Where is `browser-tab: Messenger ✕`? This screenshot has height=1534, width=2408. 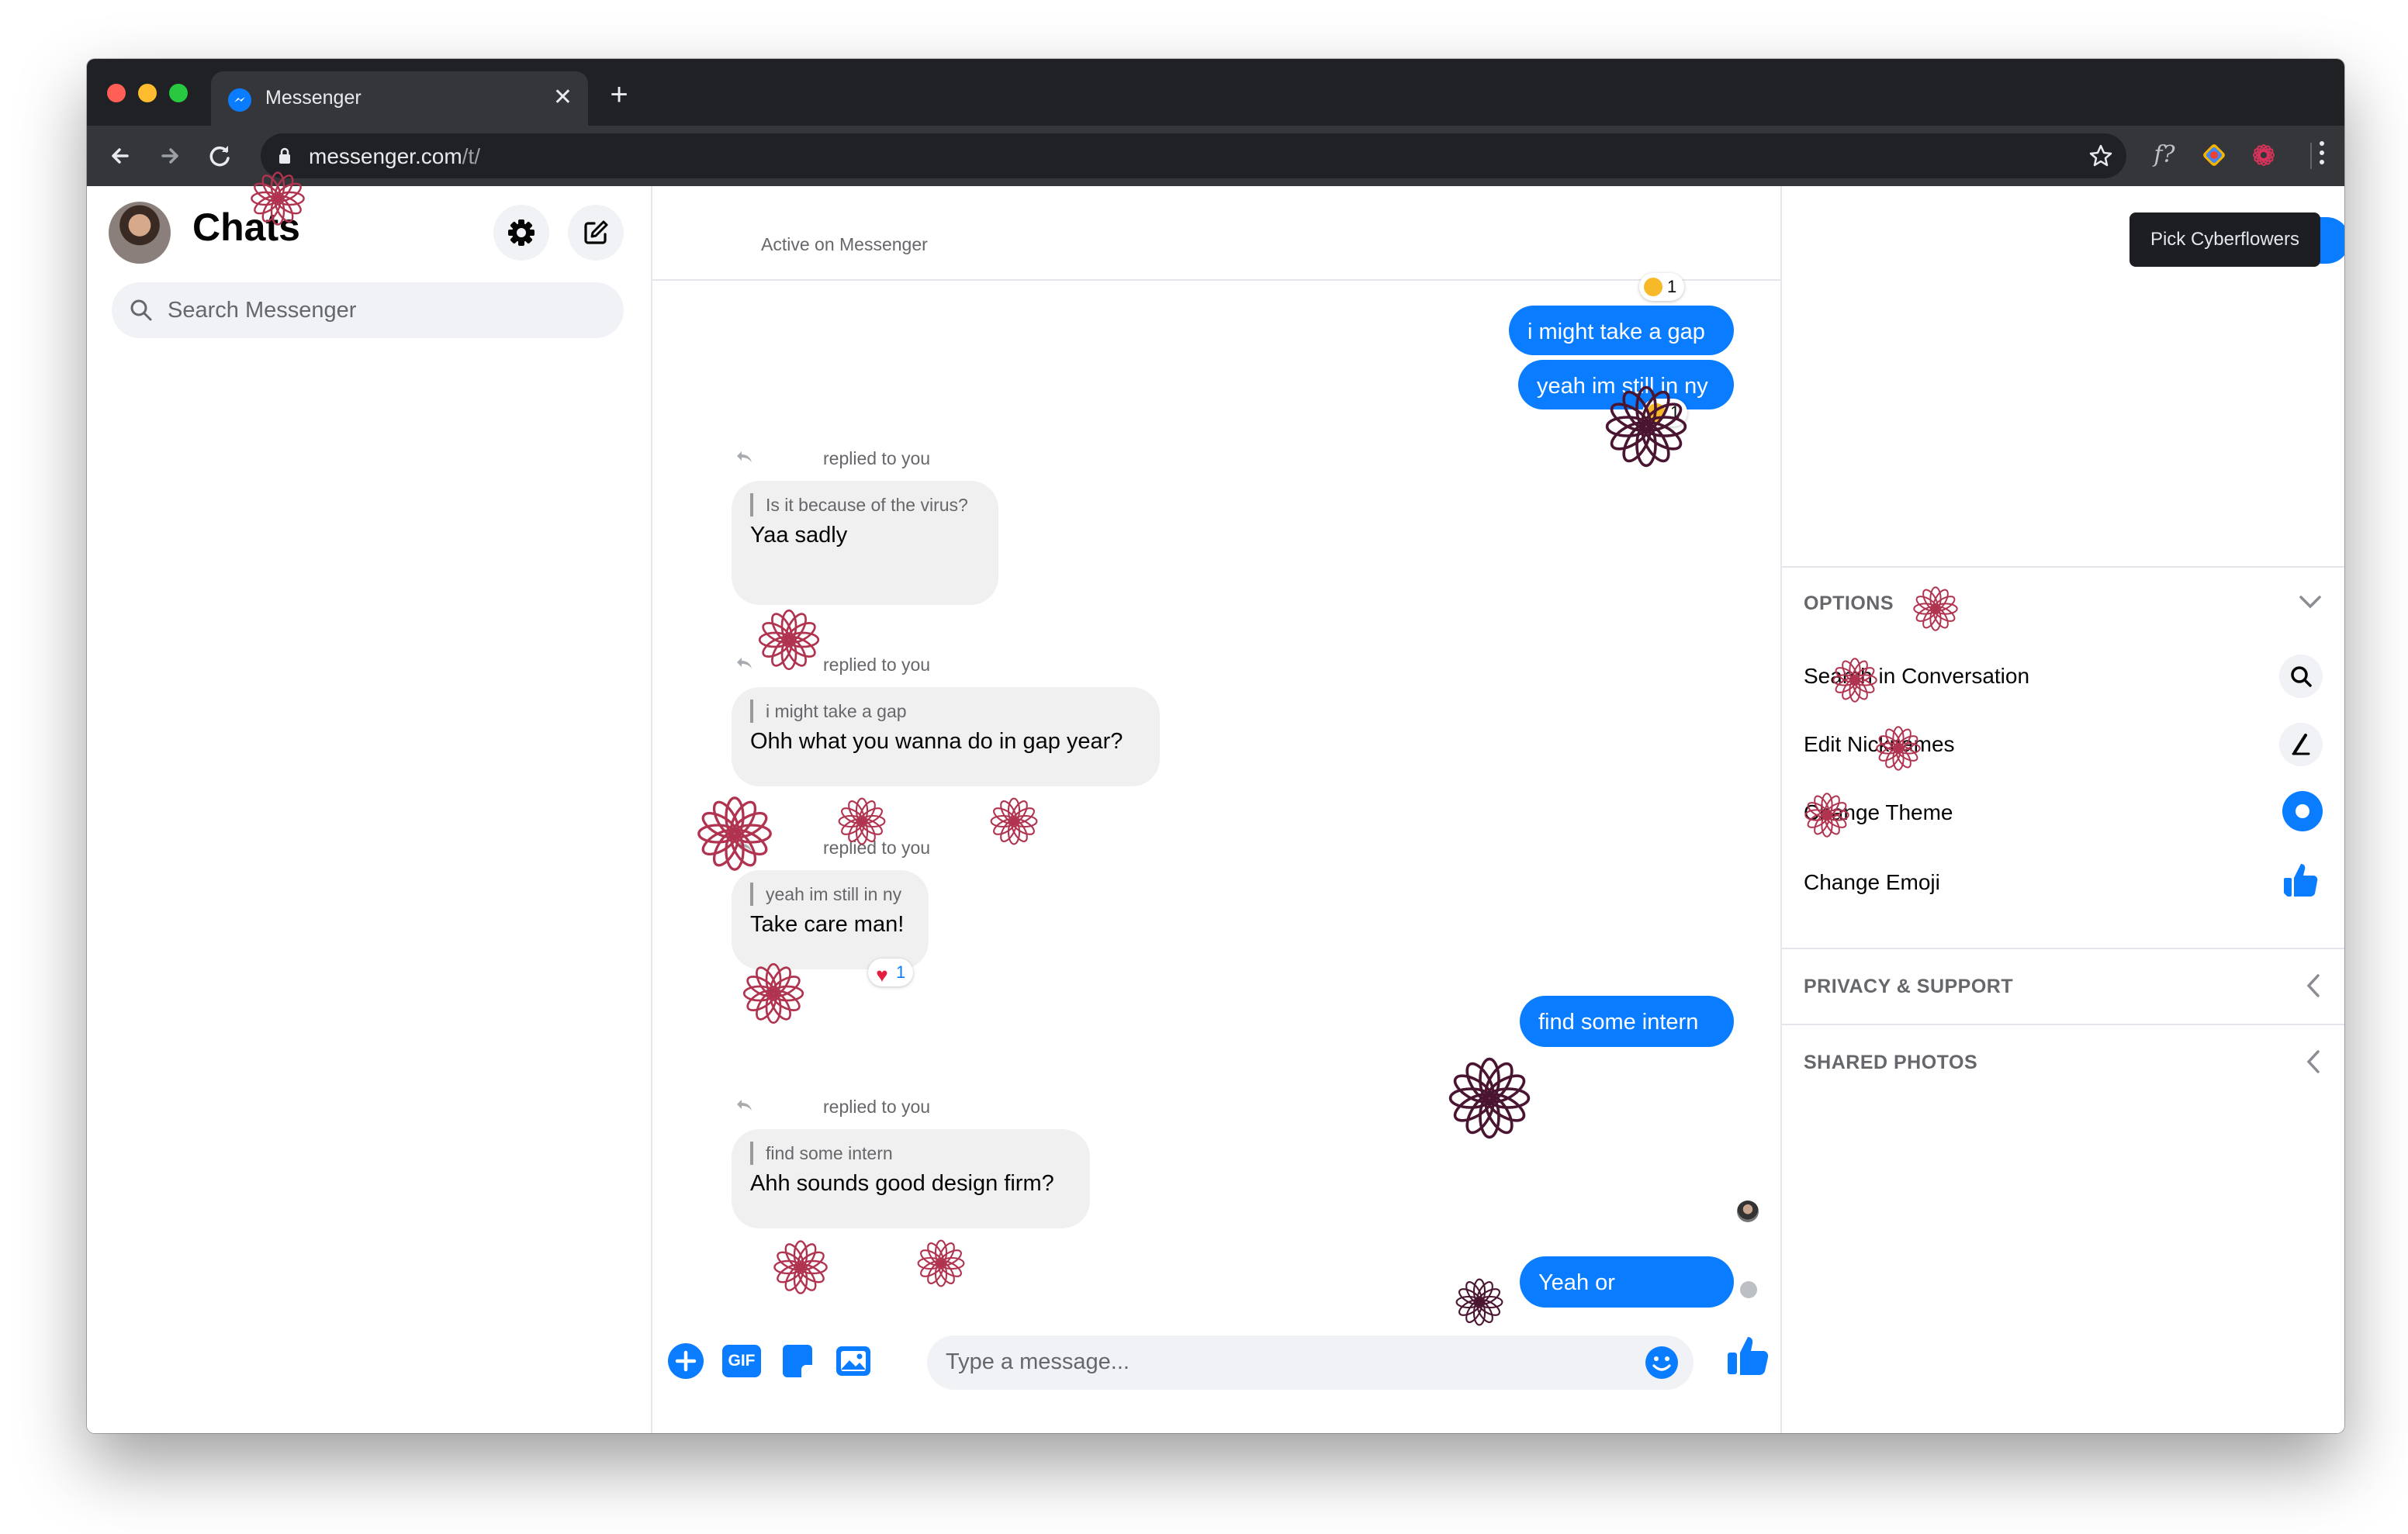
browser-tab: Messenger ✕ is located at coordinates (399, 98).